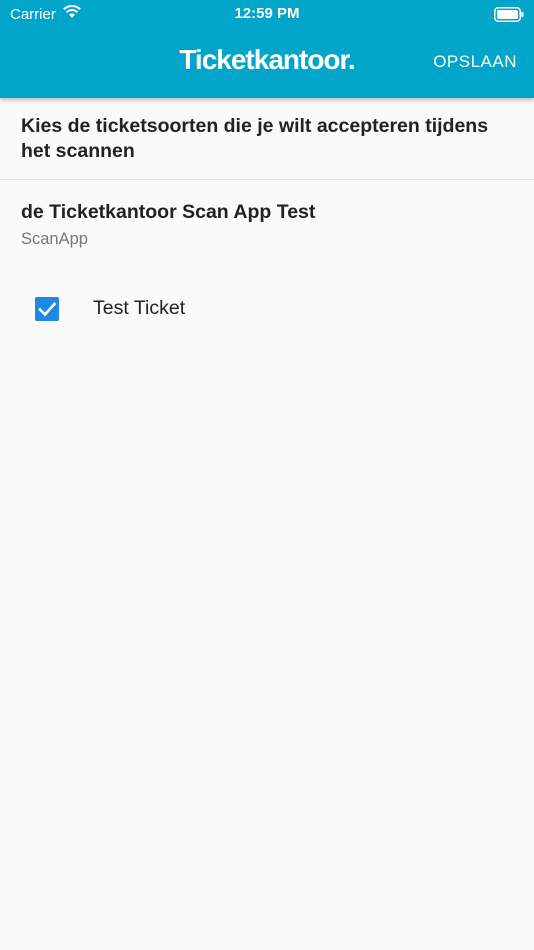 The width and height of the screenshot is (534, 950). I want to click on event-subtitle: ScanApp, so click(54, 239).